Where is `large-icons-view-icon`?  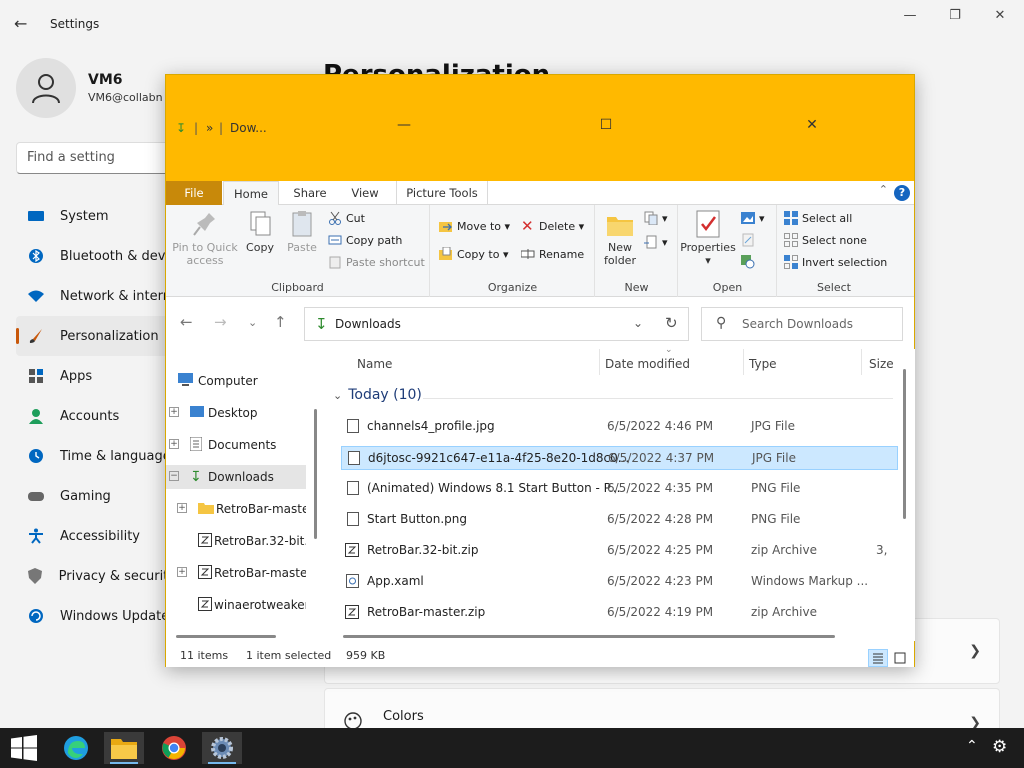 large-icons-view-icon is located at coordinates (900, 658).